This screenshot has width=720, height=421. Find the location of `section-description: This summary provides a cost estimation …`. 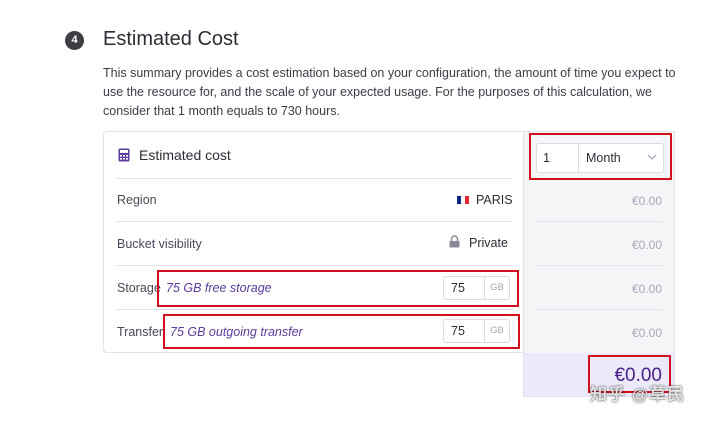

section-description: This summary provides a cost estimation … is located at coordinates (389, 92).